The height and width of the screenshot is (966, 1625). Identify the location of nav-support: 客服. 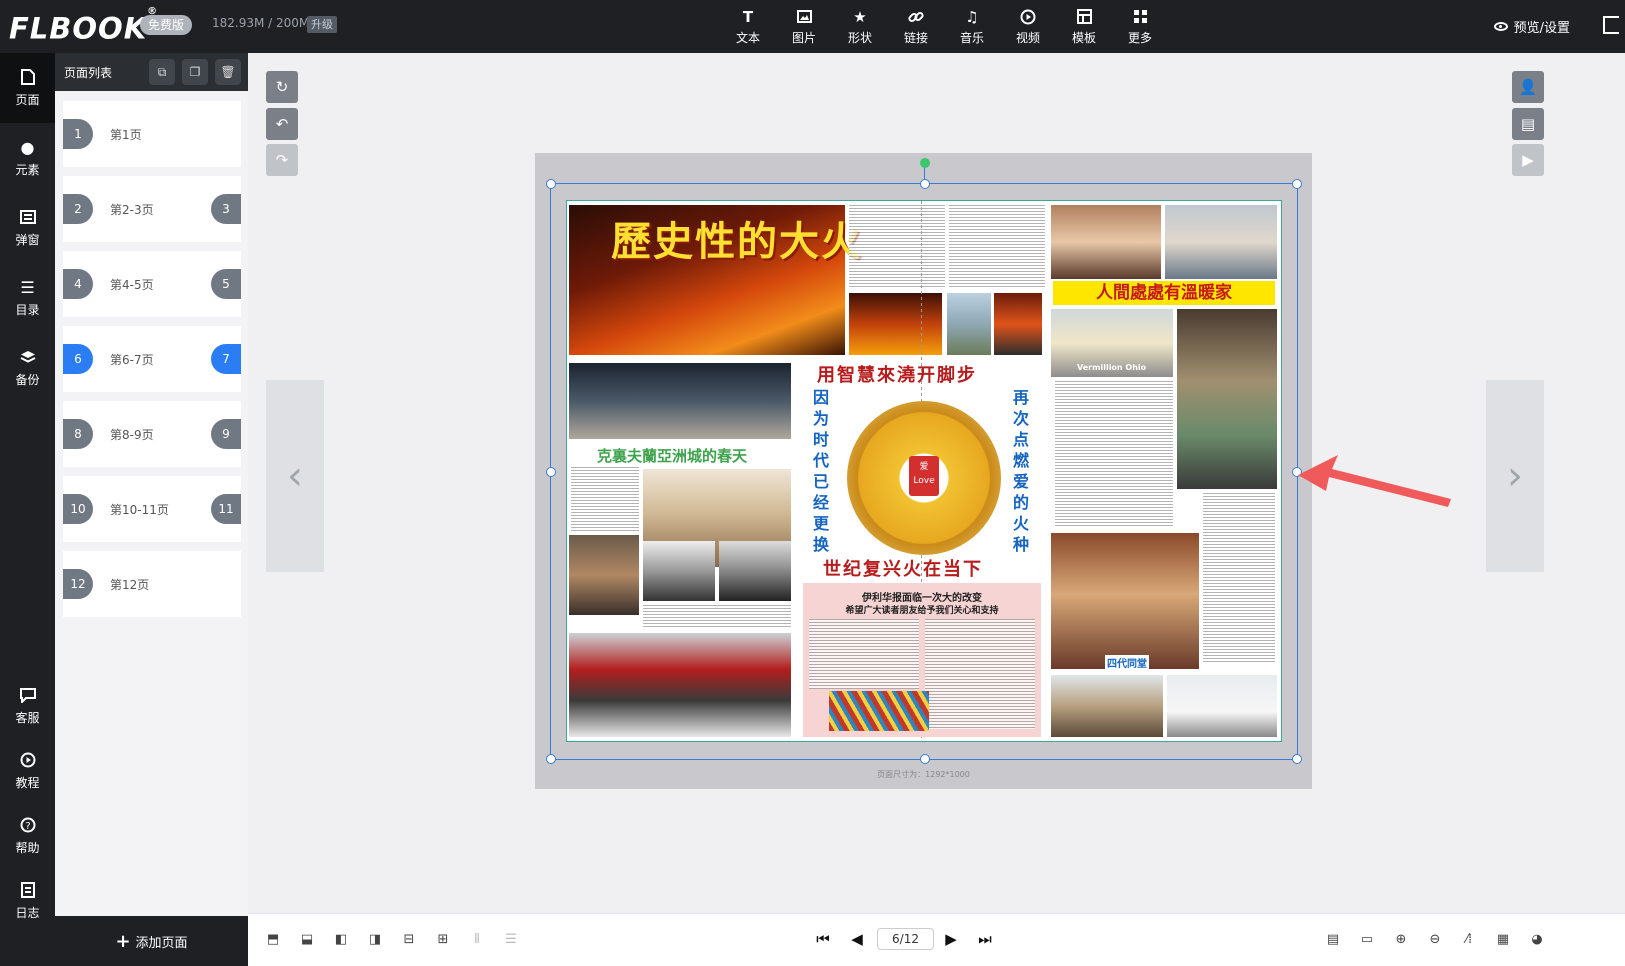
(27, 706).